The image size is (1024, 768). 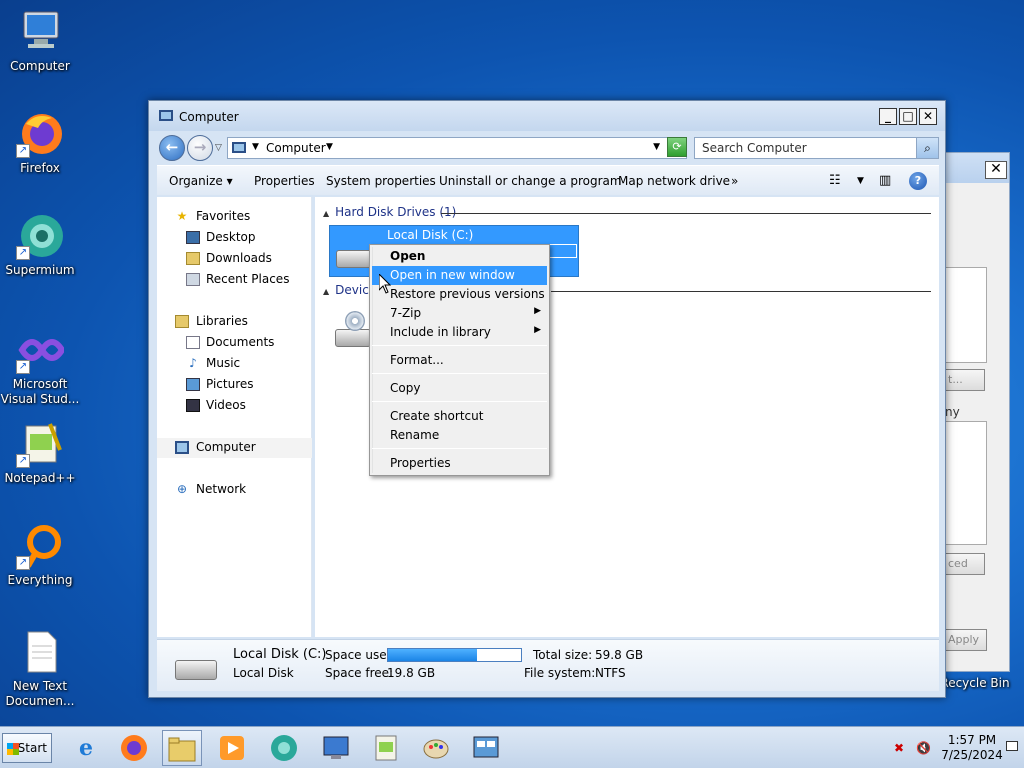 What do you see at coordinates (734, 181) in the screenshot?
I see `more-commands-button: »` at bounding box center [734, 181].